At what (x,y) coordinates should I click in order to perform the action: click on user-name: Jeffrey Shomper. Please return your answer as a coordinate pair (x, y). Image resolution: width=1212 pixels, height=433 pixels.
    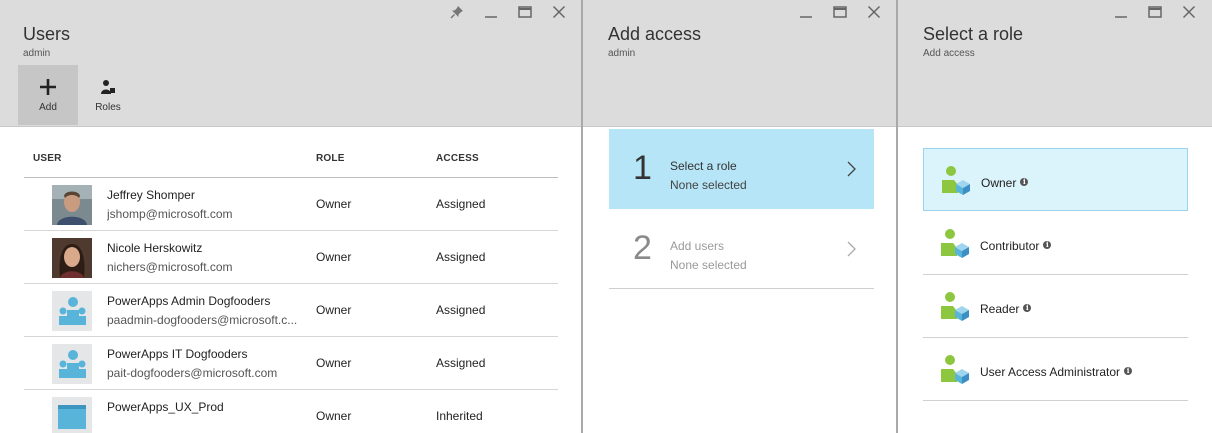
    Looking at the image, I should click on (151, 195).